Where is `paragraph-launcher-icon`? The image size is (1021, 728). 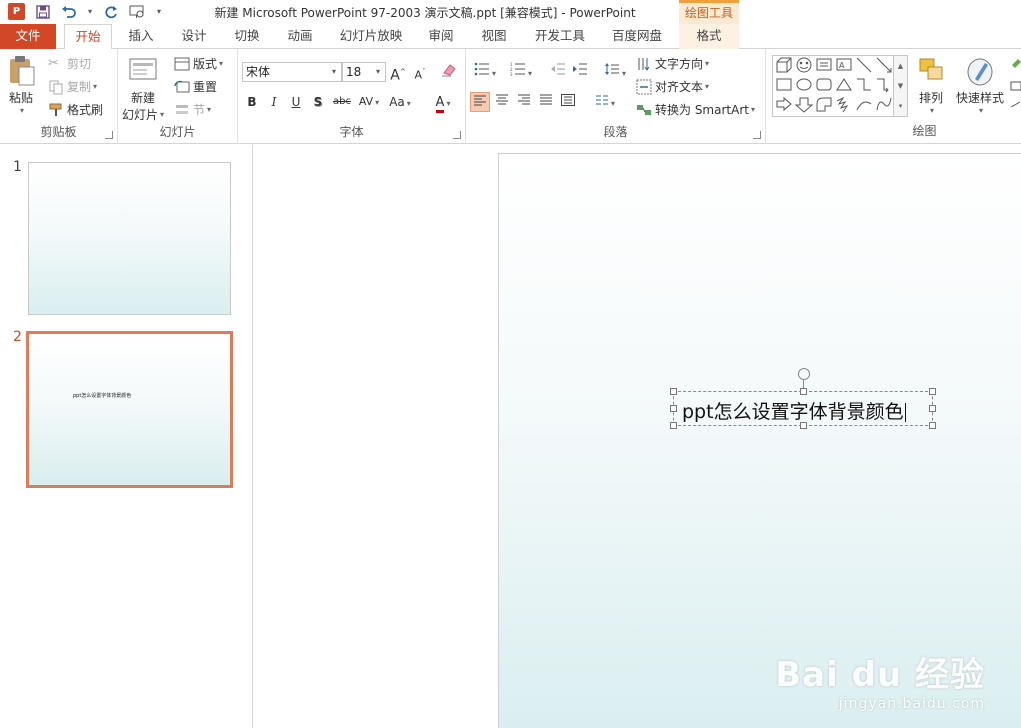 paragraph-launcher-icon is located at coordinates (757, 135).